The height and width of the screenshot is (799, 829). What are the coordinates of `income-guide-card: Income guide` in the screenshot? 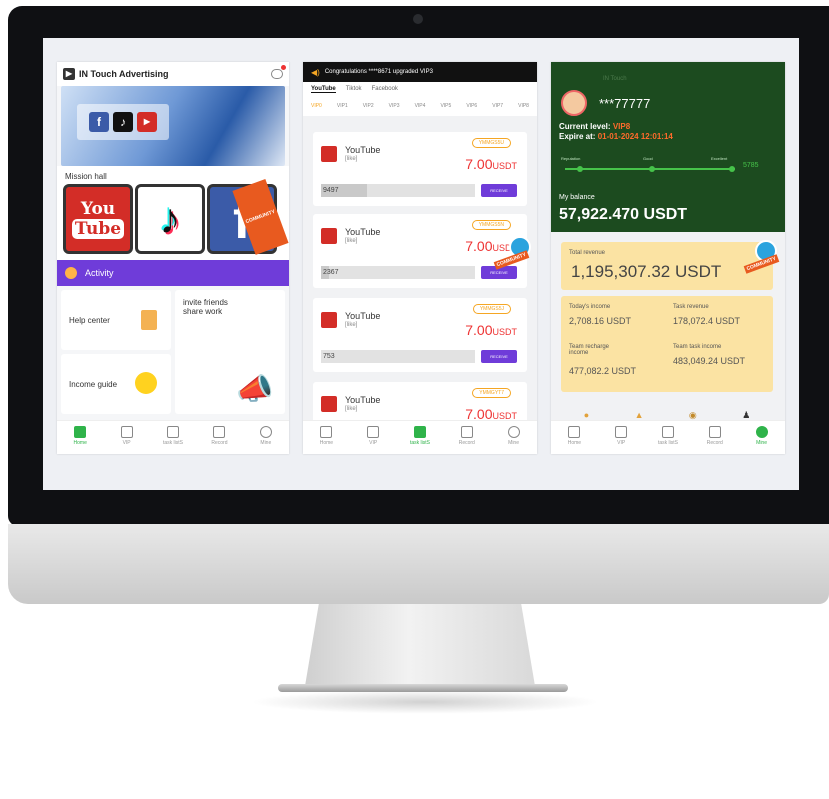 It's located at (116, 384).